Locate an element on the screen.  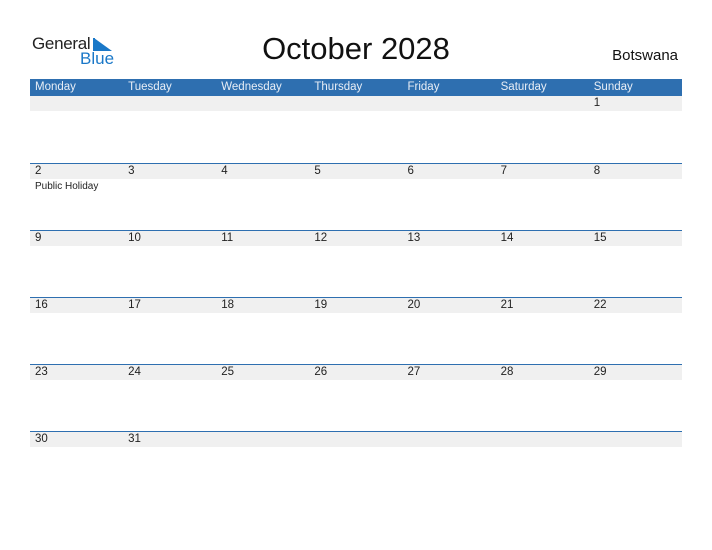
day-number: 31 is located at coordinates (134, 439).